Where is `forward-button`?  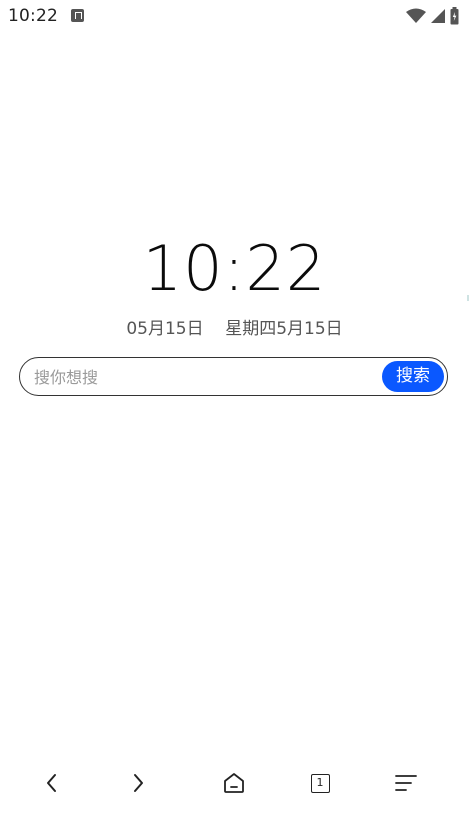
forward-button is located at coordinates (138, 783).